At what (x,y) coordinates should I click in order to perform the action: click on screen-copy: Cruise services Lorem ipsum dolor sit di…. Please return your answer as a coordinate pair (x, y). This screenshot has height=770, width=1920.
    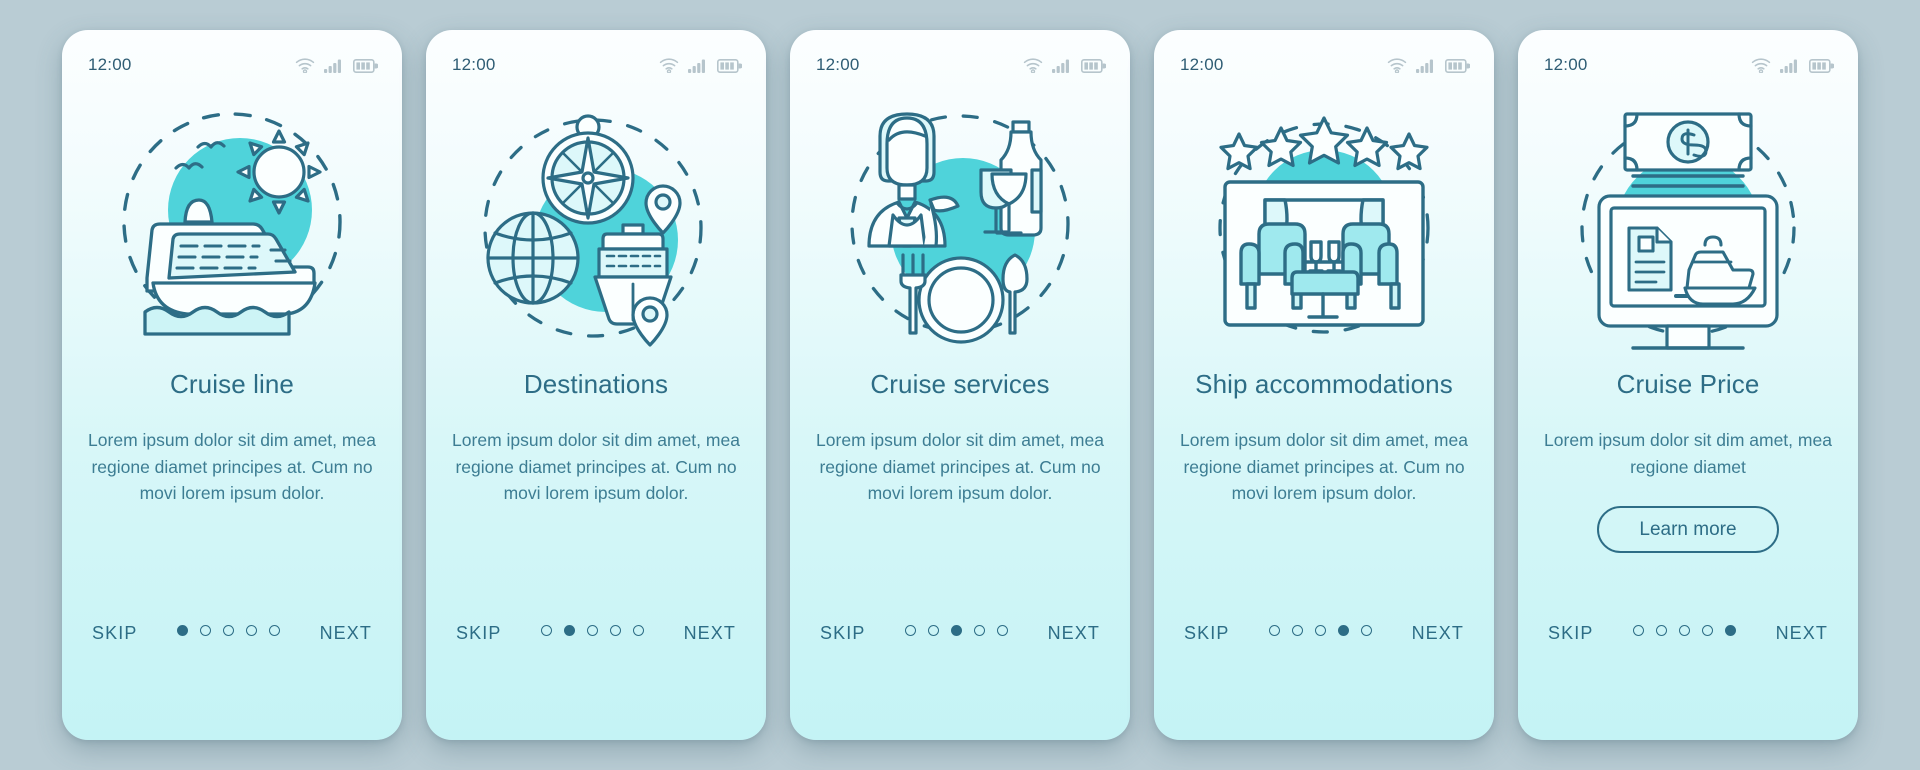
    Looking at the image, I should click on (960, 485).